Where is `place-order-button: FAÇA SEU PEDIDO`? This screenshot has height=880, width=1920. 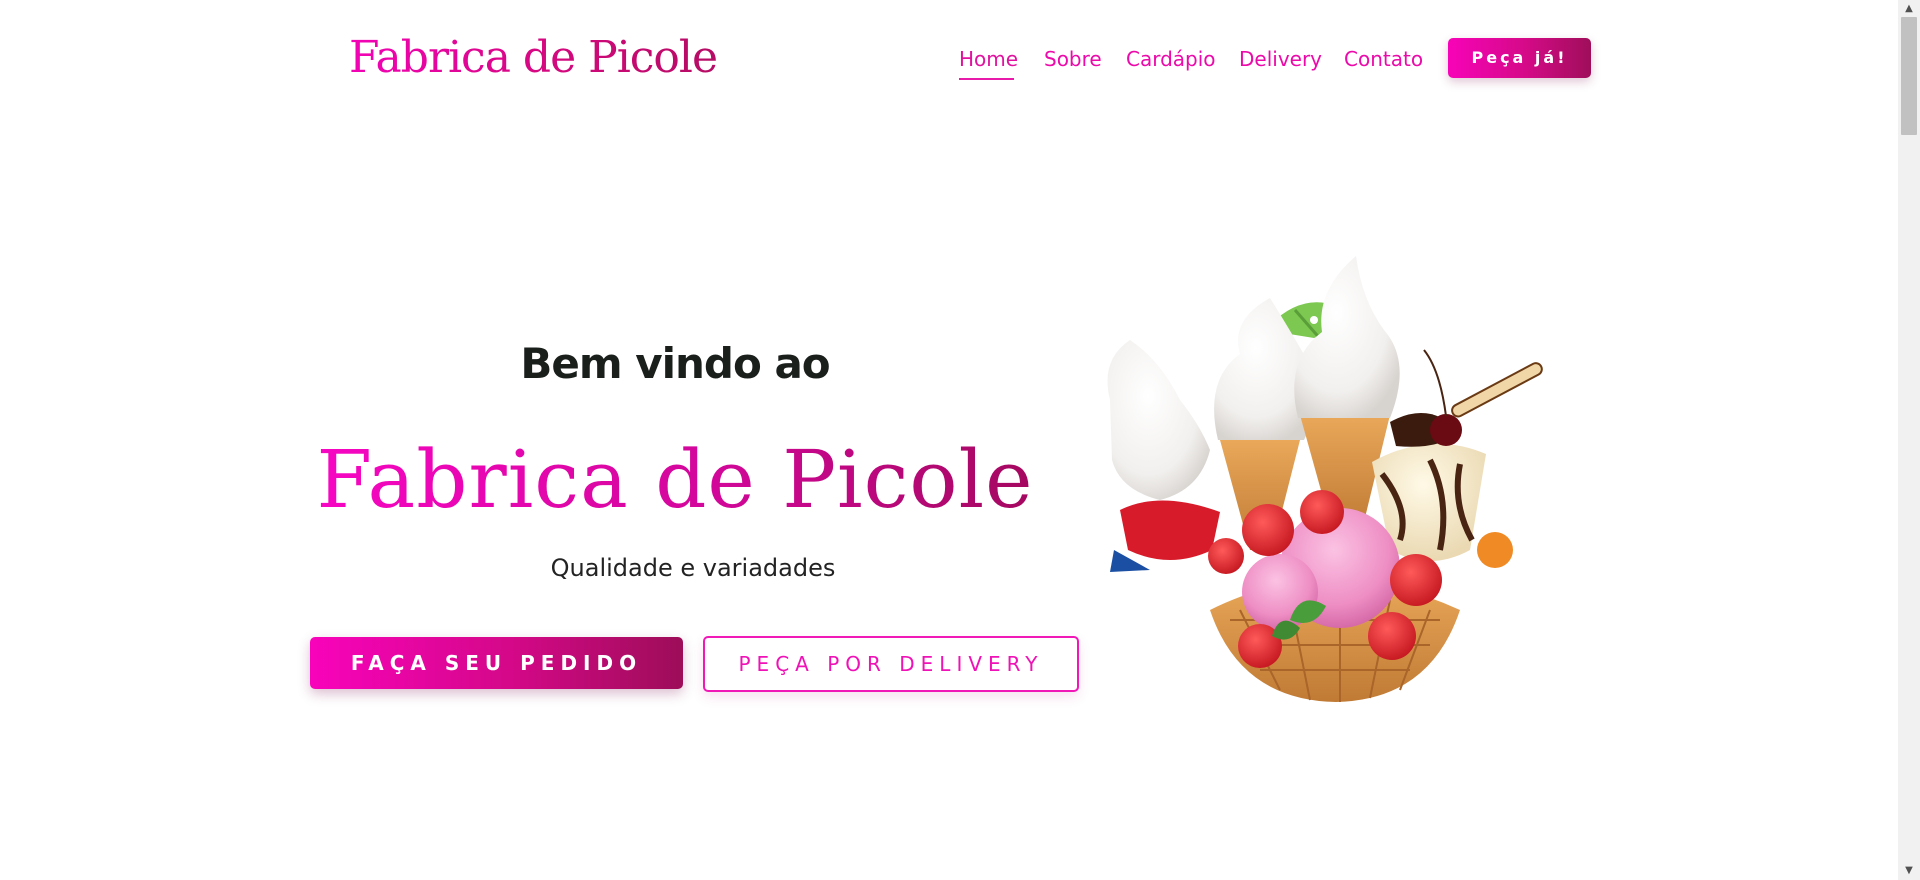 place-order-button: FAÇA SEU PEDIDO is located at coordinates (496, 663).